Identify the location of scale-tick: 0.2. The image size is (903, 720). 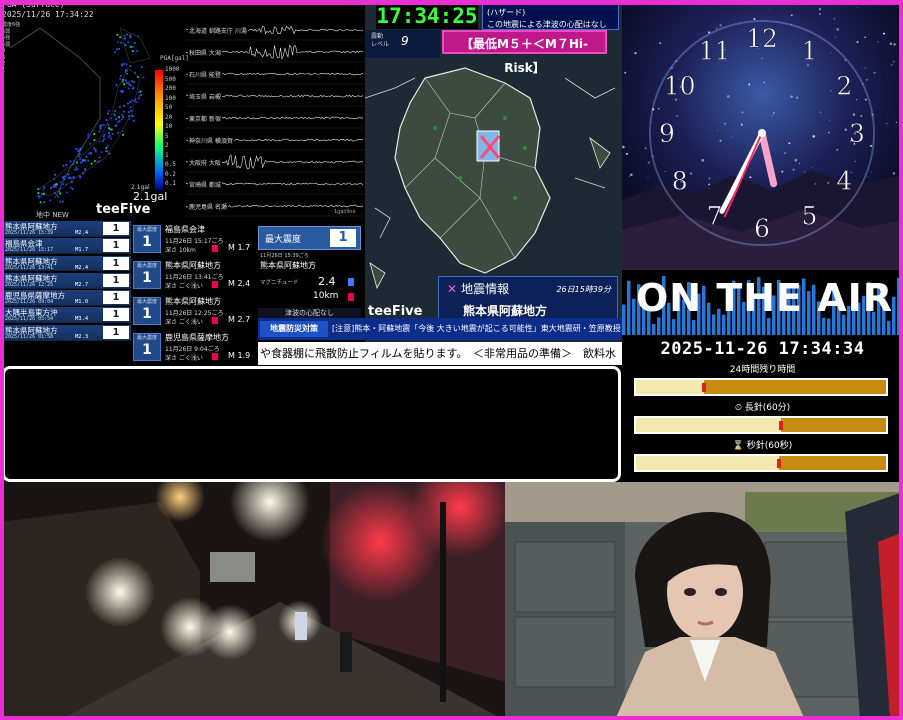
(170, 174).